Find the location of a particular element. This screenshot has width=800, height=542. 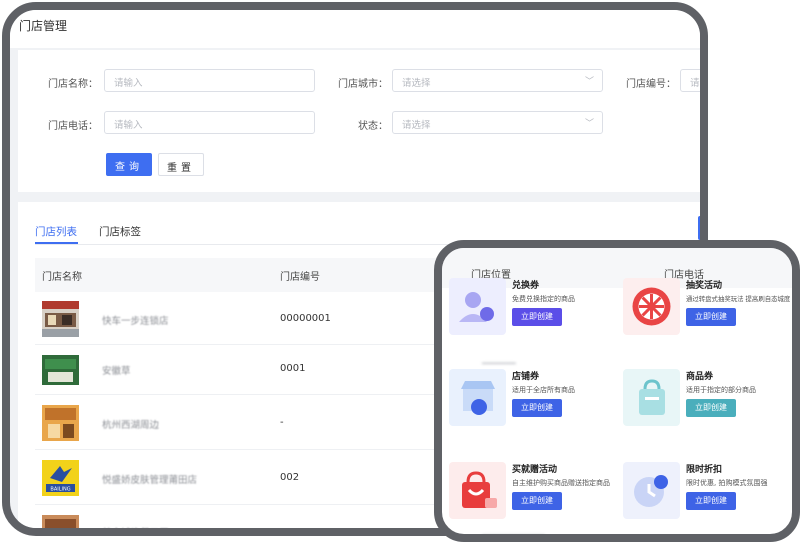

create-flash-discount-button: 立即创建 is located at coordinates (711, 501).